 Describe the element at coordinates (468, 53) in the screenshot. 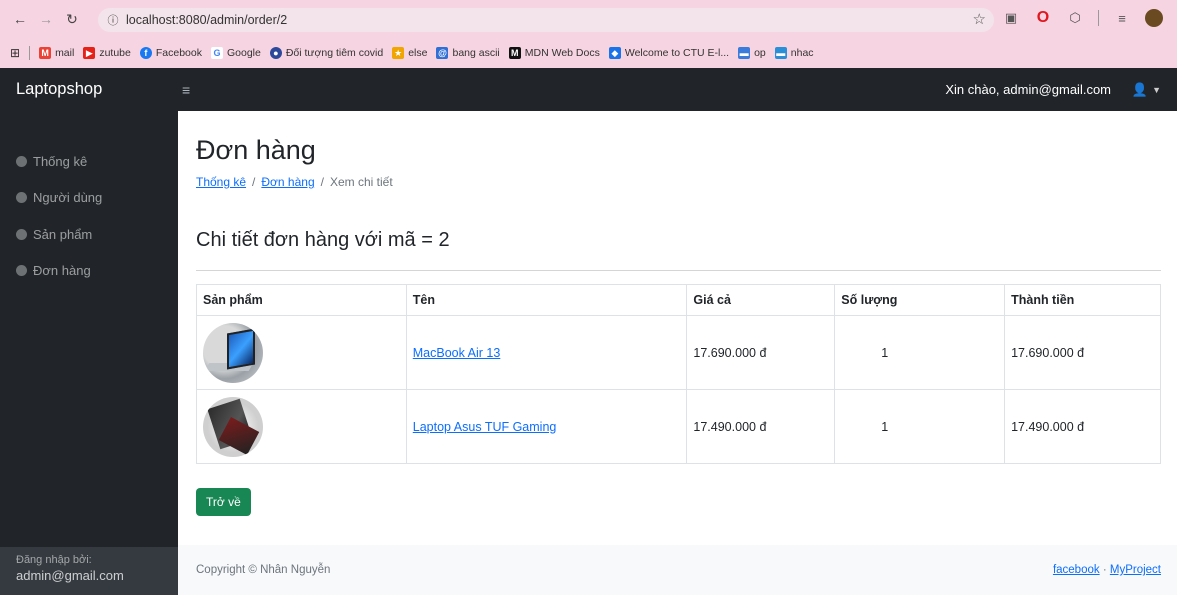

I see `bookmark-bang-ascii: @ bang ascii` at that location.